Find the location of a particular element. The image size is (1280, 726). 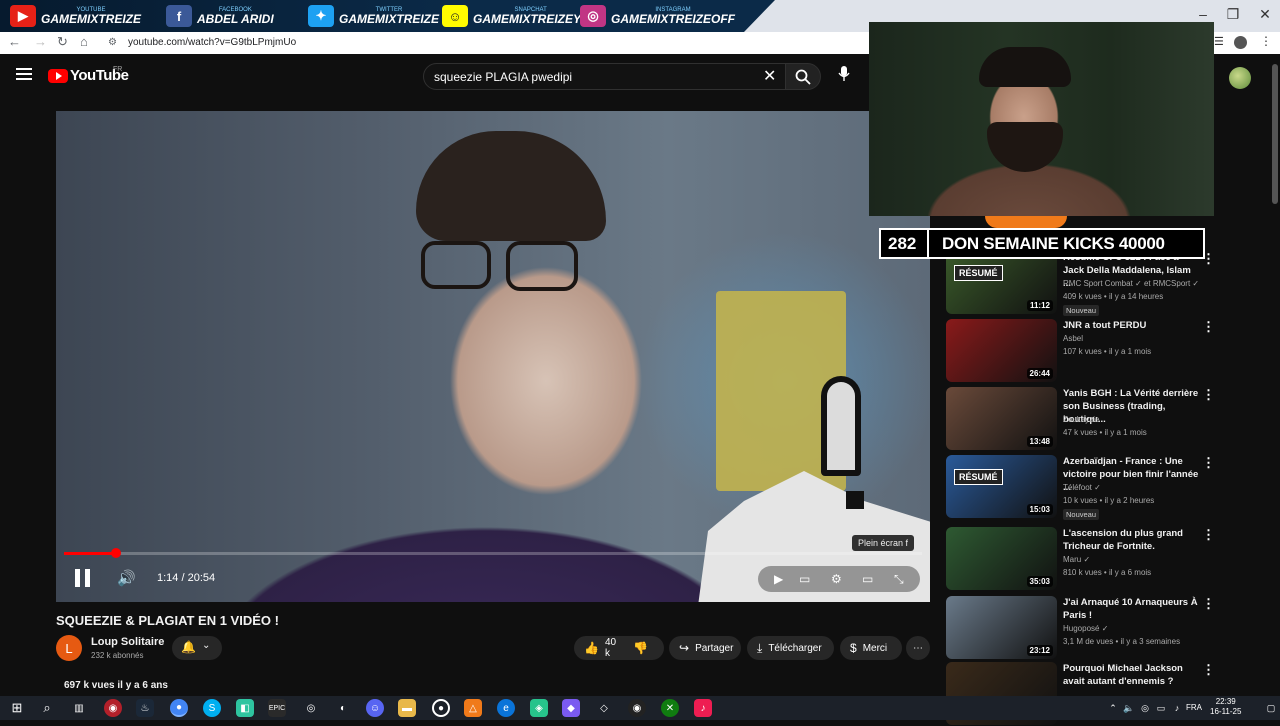

chrome-icon: ● is located at coordinates (179, 708).